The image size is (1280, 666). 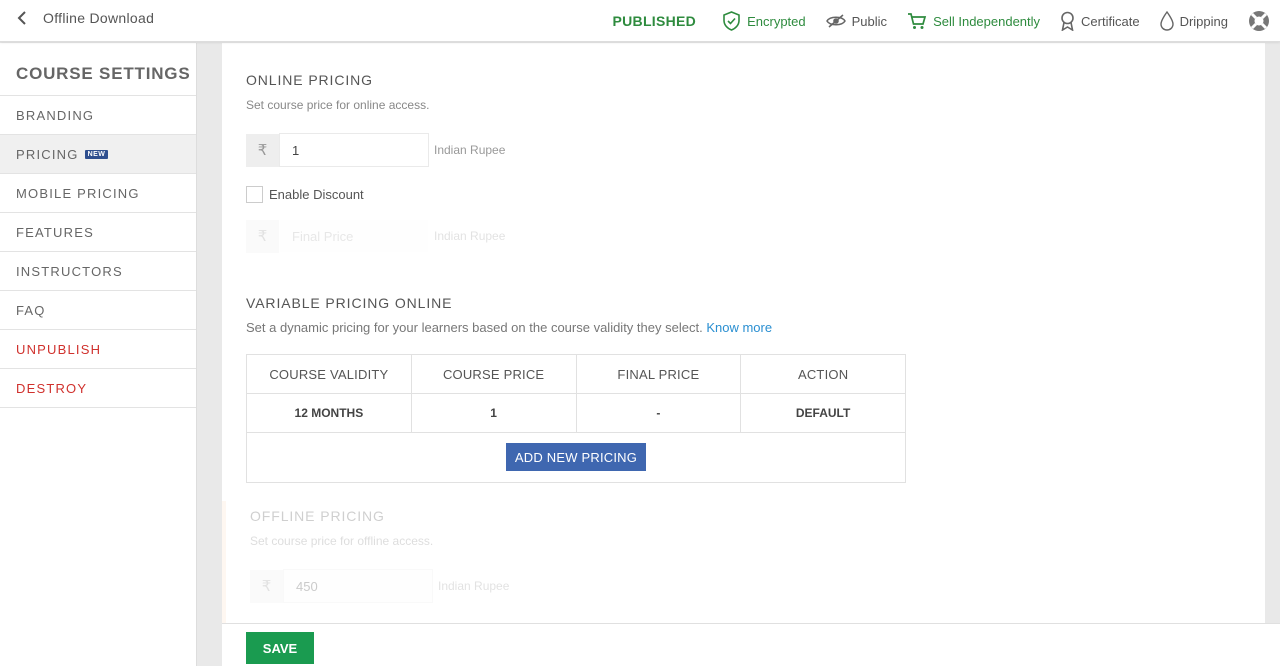 What do you see at coordinates (1067, 21) in the screenshot?
I see `ribbon-icon` at bounding box center [1067, 21].